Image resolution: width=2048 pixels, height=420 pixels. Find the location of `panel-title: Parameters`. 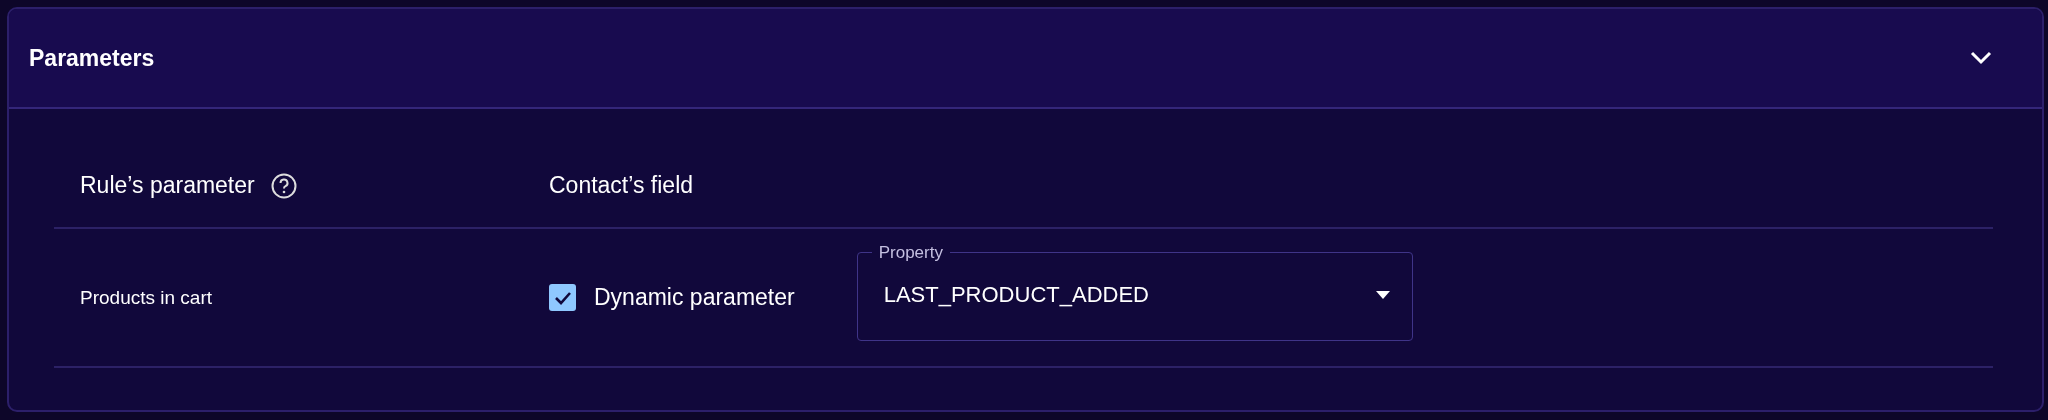

panel-title: Parameters is located at coordinates (92, 58).